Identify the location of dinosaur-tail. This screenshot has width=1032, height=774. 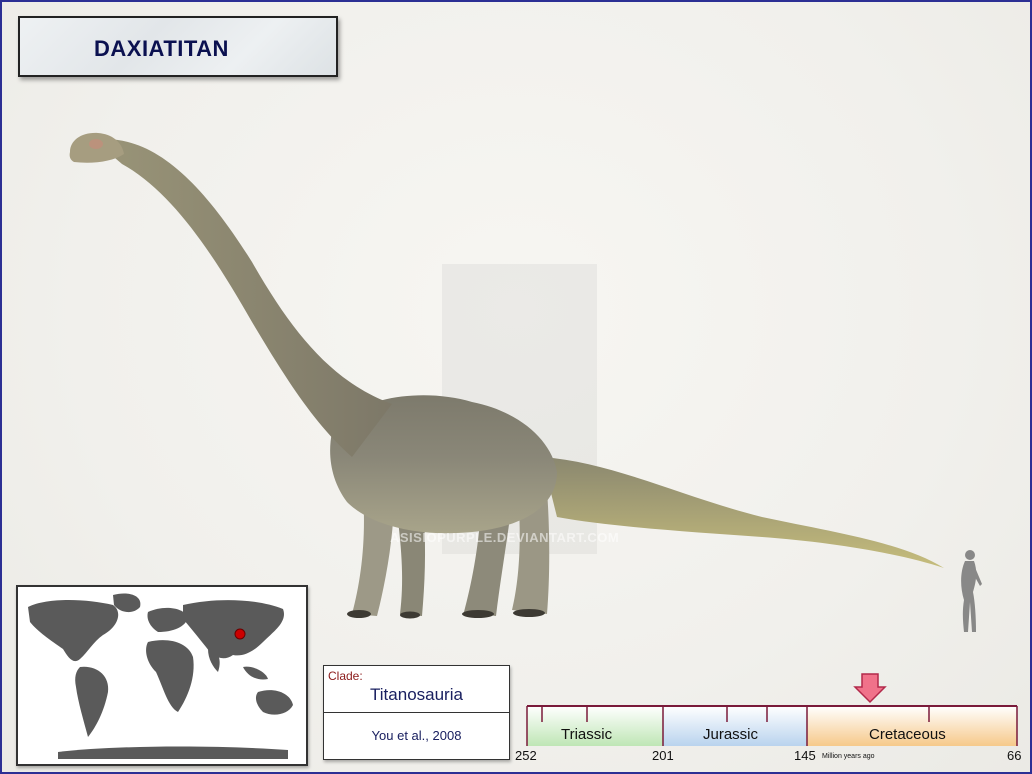
(743, 512).